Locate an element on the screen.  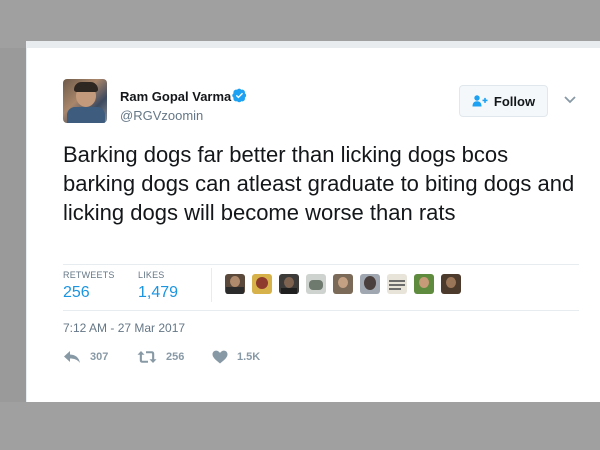
stats-top-divider is located at coordinates (321, 264).